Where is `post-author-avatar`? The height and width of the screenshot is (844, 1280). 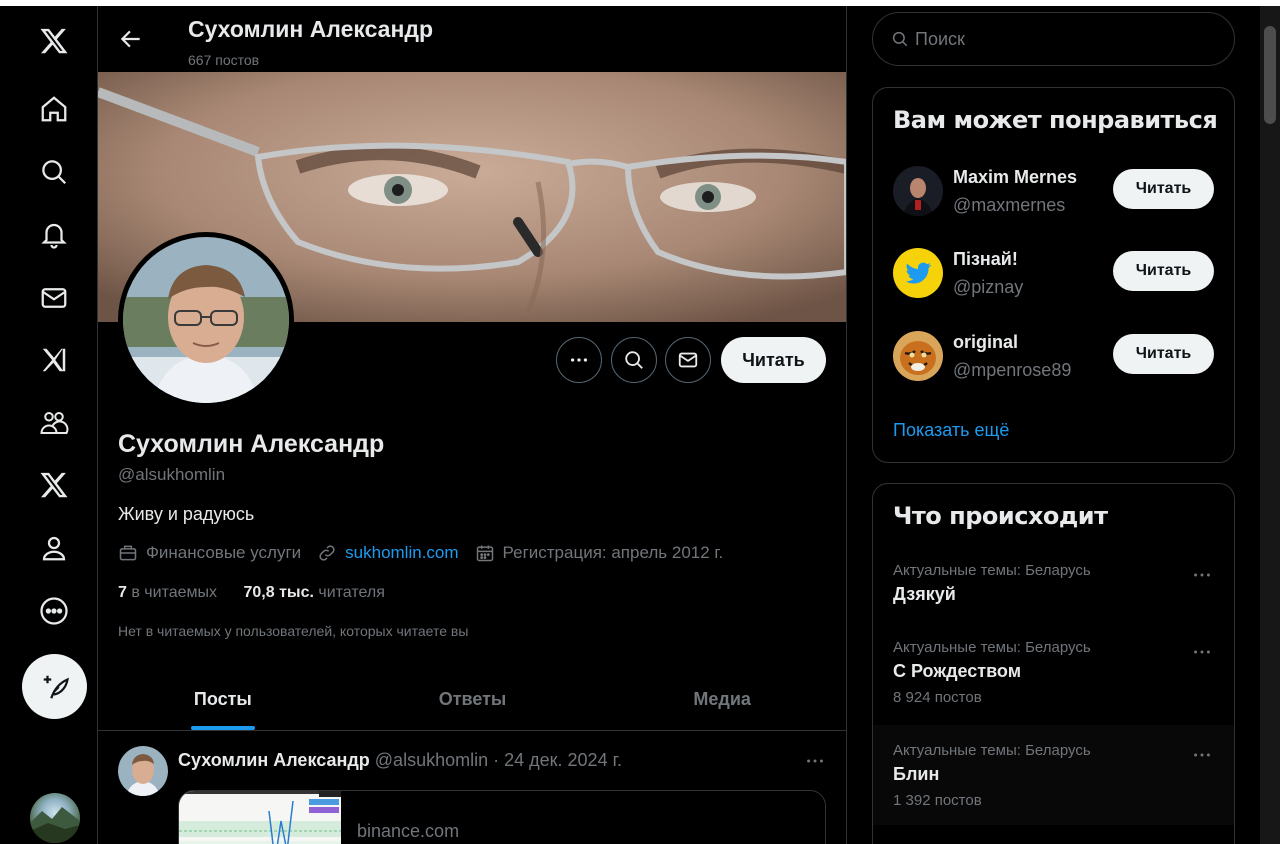
post-author-avatar is located at coordinates (143, 771).